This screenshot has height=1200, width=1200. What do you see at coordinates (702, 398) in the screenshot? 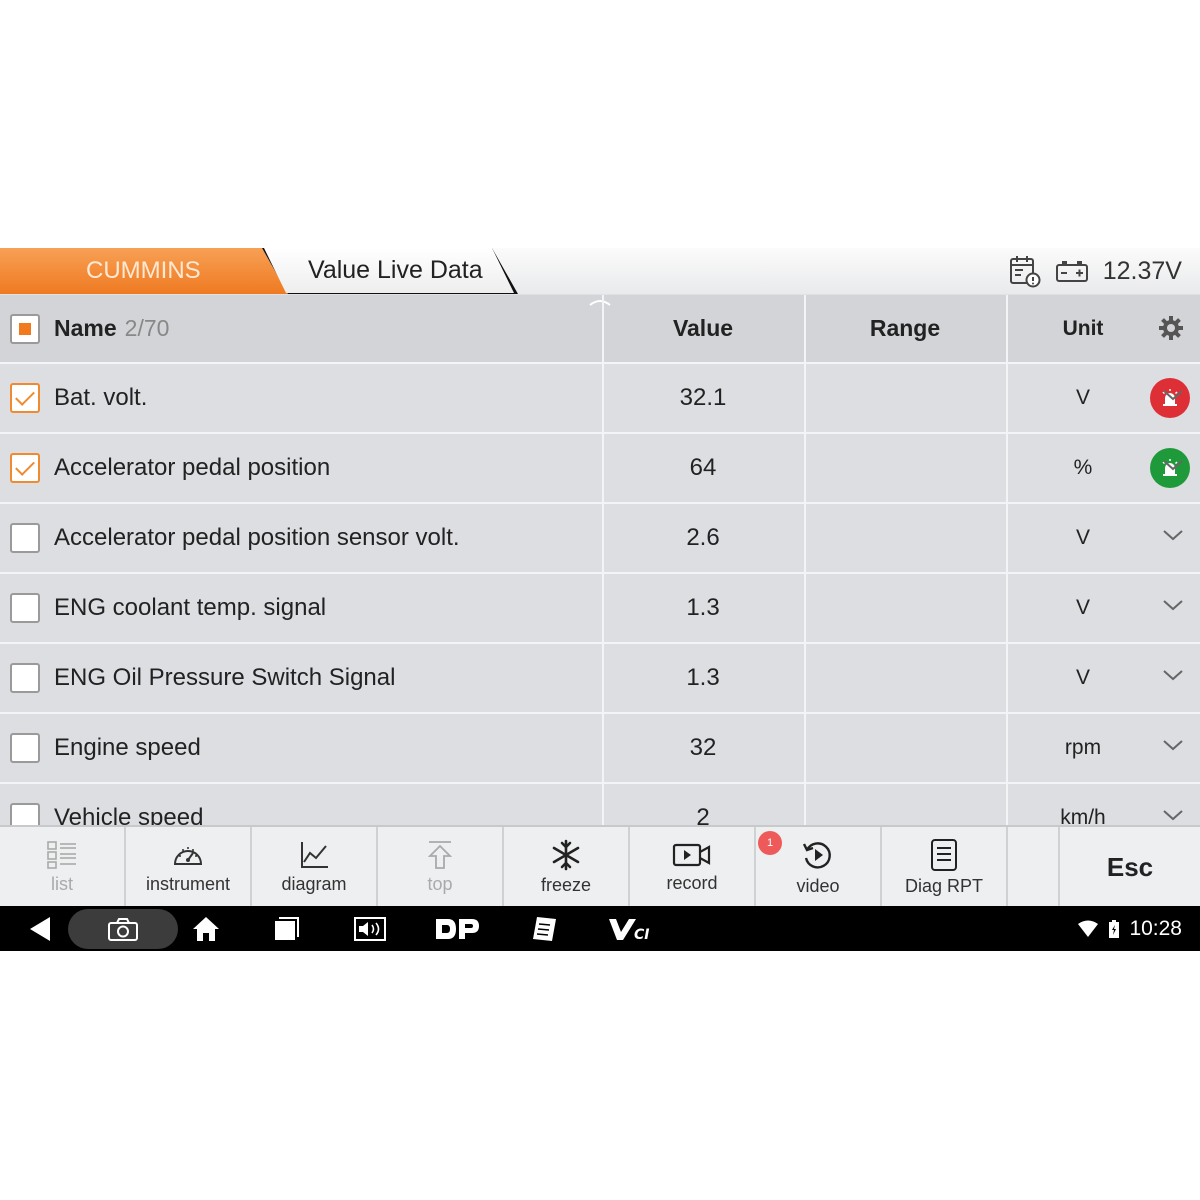
I see `row-value: 32.1` at bounding box center [702, 398].